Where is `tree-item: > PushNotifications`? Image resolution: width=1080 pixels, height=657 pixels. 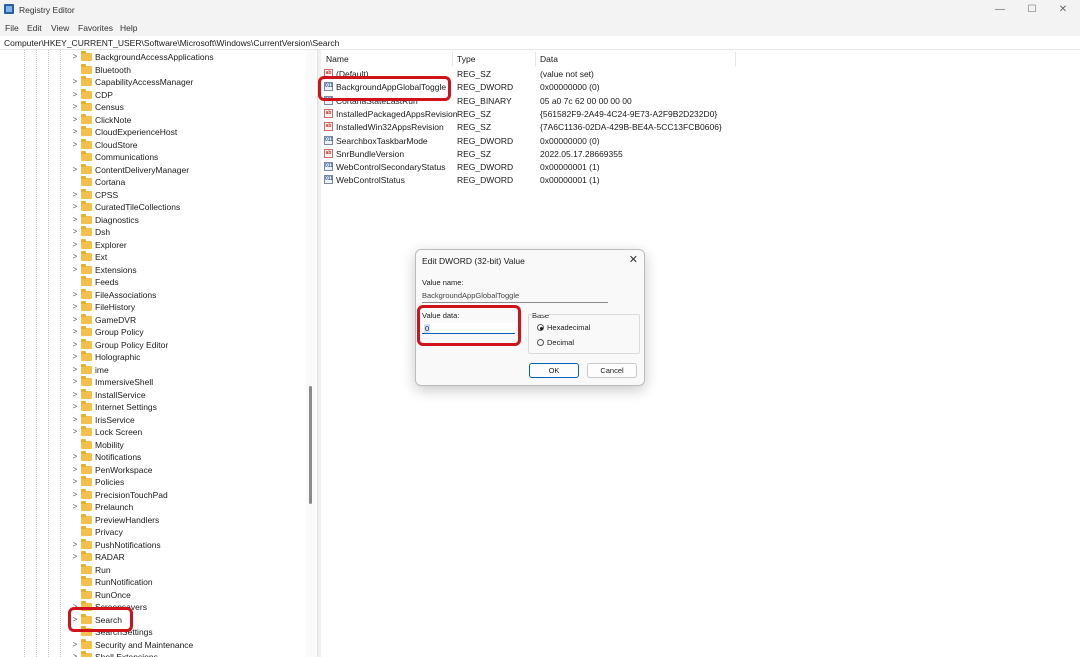 tree-item: > PushNotifications is located at coordinates (150, 545).